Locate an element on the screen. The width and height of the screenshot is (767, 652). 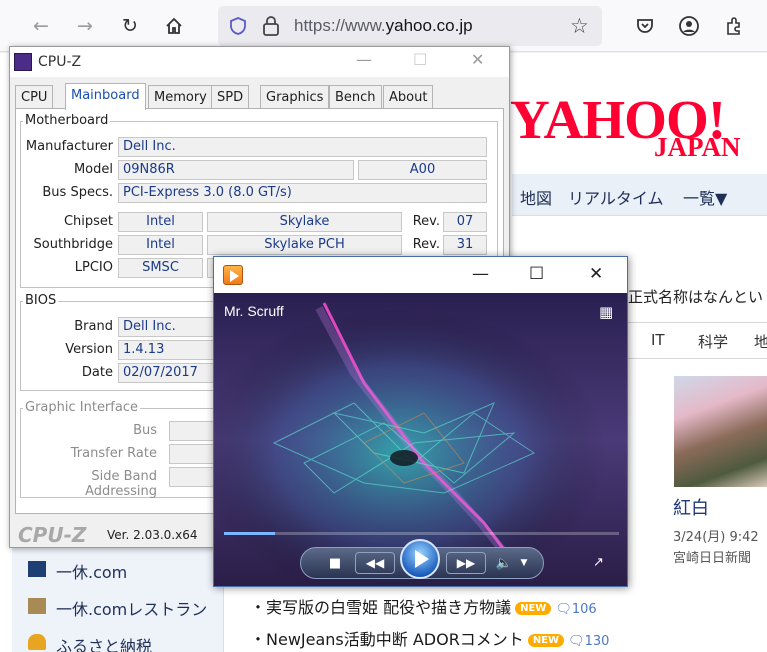
photo-date: 3/24(月) 9:42 is located at coordinates (716, 537).